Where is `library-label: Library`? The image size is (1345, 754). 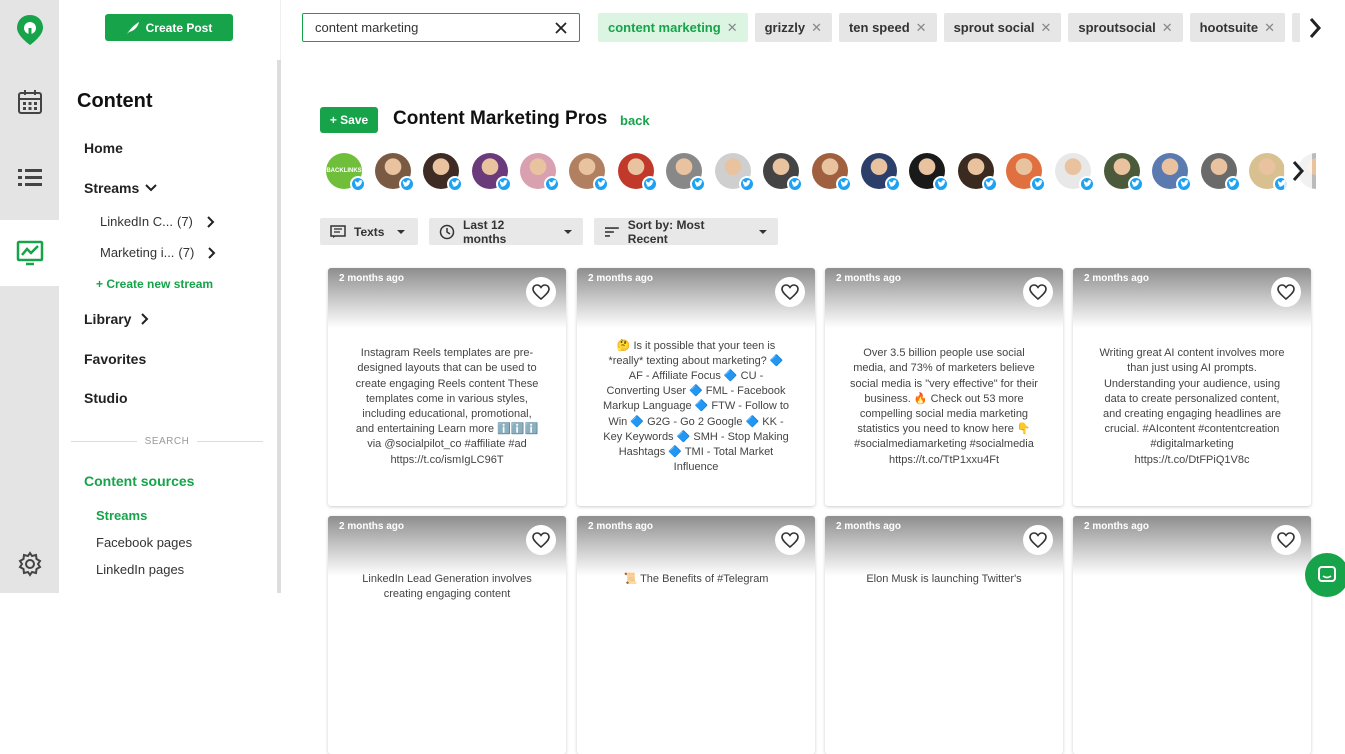 library-label: Library is located at coordinates (108, 319).